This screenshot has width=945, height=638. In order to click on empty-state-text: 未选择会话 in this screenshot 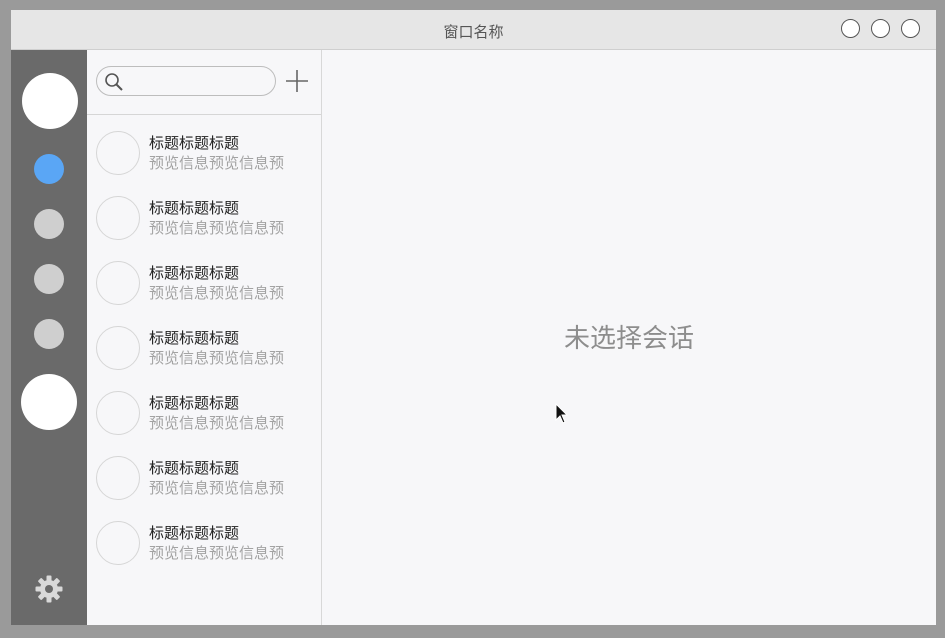, I will do `click(628, 339)`.